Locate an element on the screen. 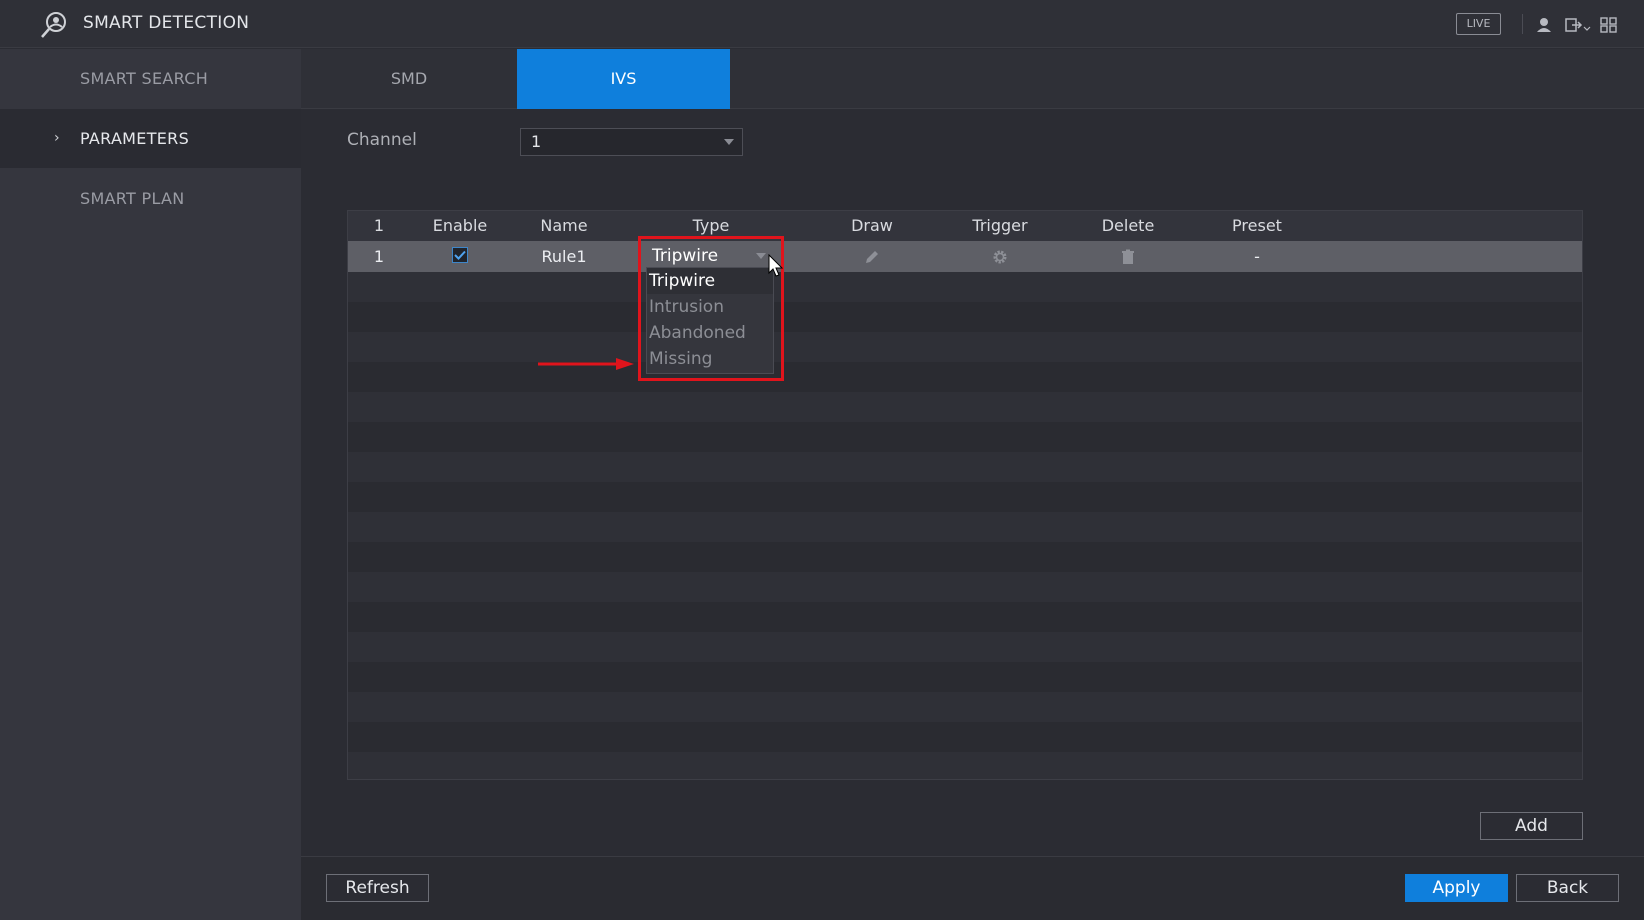 This screenshot has width=1644, height=920. logout-icon is located at coordinates (1577, 25).